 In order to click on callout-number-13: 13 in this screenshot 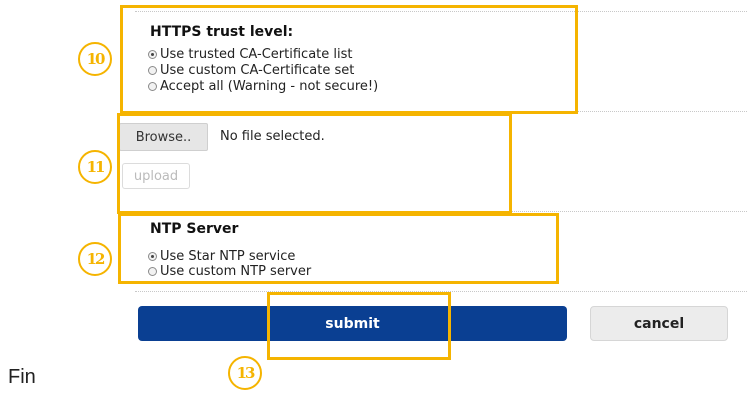, I will do `click(245, 373)`.